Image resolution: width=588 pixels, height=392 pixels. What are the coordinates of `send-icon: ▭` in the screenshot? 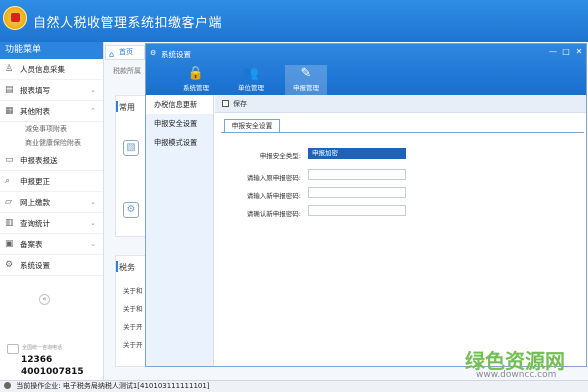 It's located at (9, 160).